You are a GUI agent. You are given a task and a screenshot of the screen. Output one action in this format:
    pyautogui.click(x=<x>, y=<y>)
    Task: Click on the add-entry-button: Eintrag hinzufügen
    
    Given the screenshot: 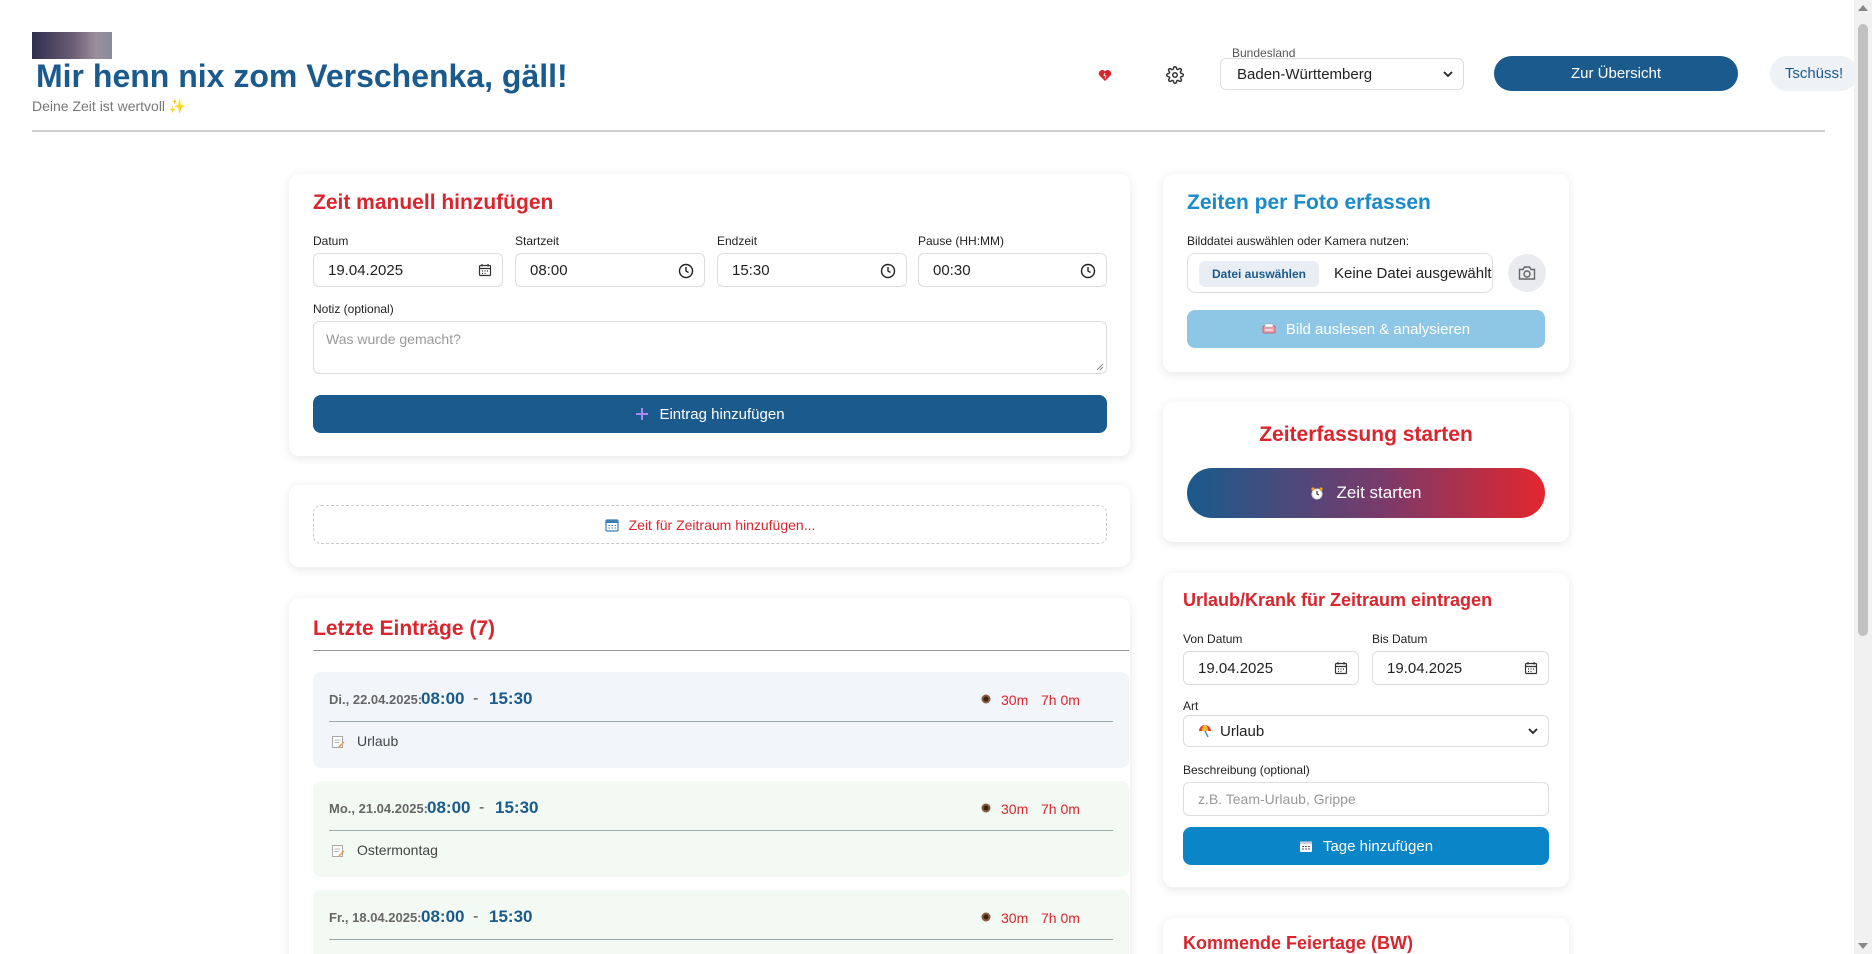 What is the action you would take?
    pyautogui.click(x=710, y=414)
    